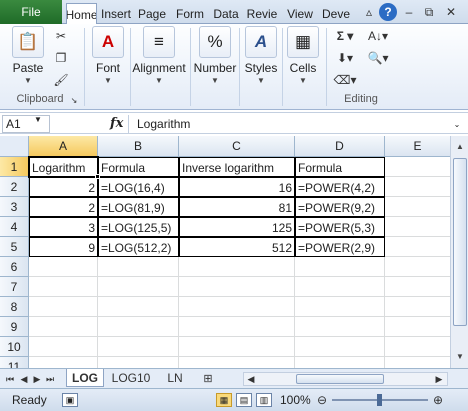  What do you see at coordinates (417, 187) in the screenshot?
I see `cell-e2` at bounding box center [417, 187].